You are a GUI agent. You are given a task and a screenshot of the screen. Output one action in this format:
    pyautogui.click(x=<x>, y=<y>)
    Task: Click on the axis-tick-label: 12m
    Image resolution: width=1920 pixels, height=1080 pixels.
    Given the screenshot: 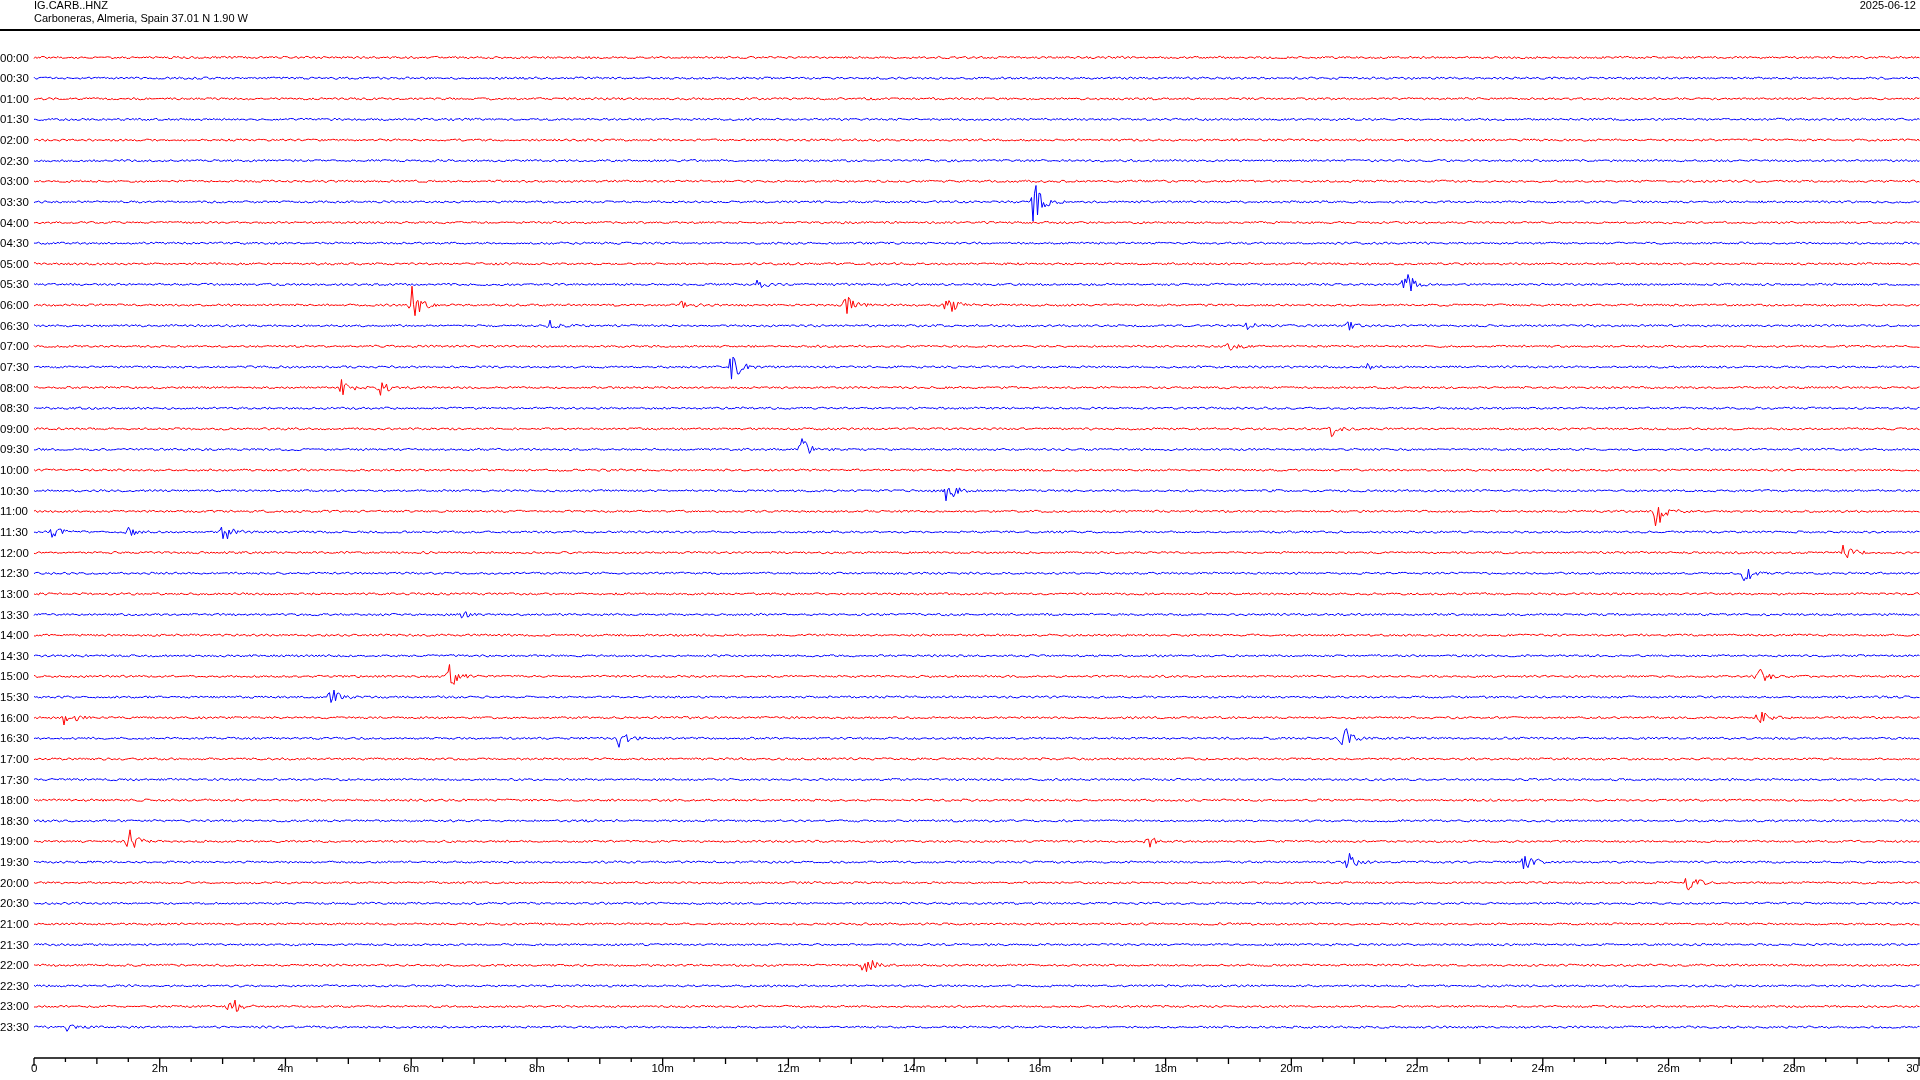 What is the action you would take?
    pyautogui.click(x=788, y=1068)
    